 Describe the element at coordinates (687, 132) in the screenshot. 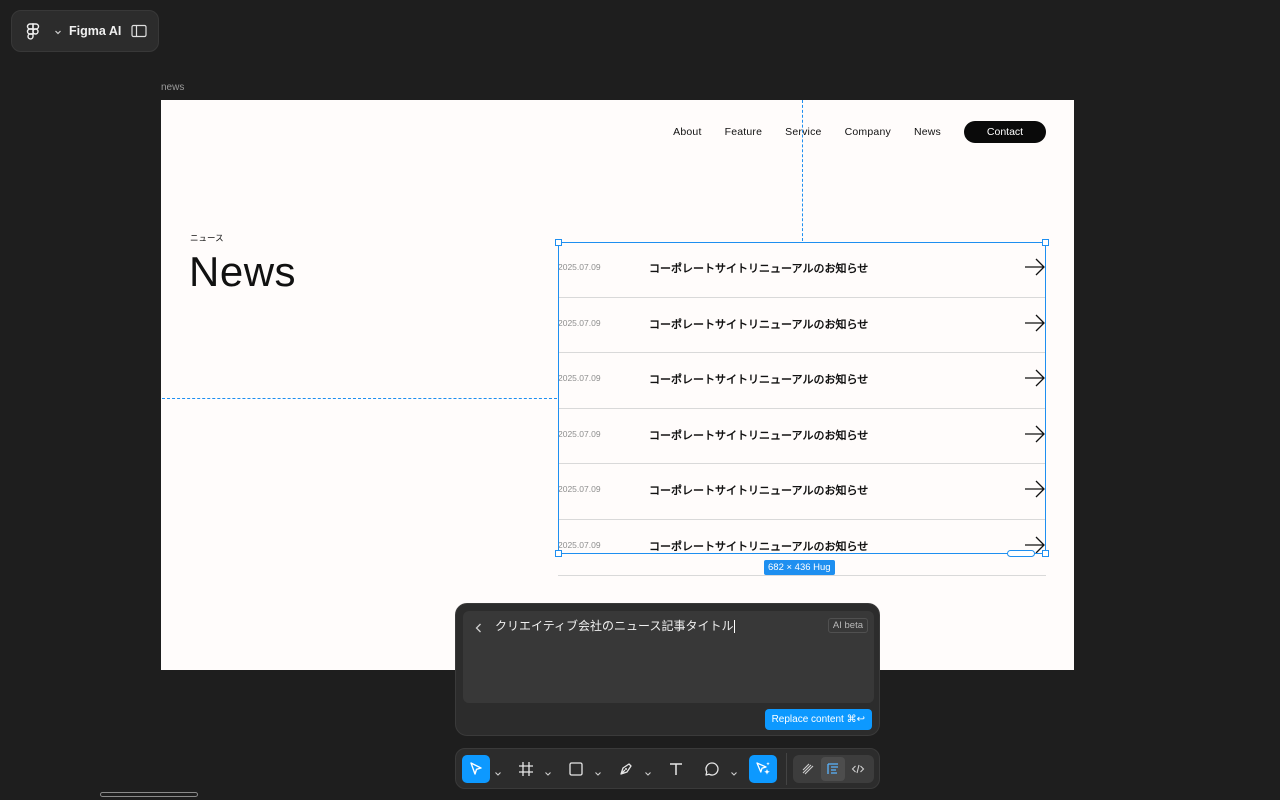

I see `nav-link-about: About` at that location.